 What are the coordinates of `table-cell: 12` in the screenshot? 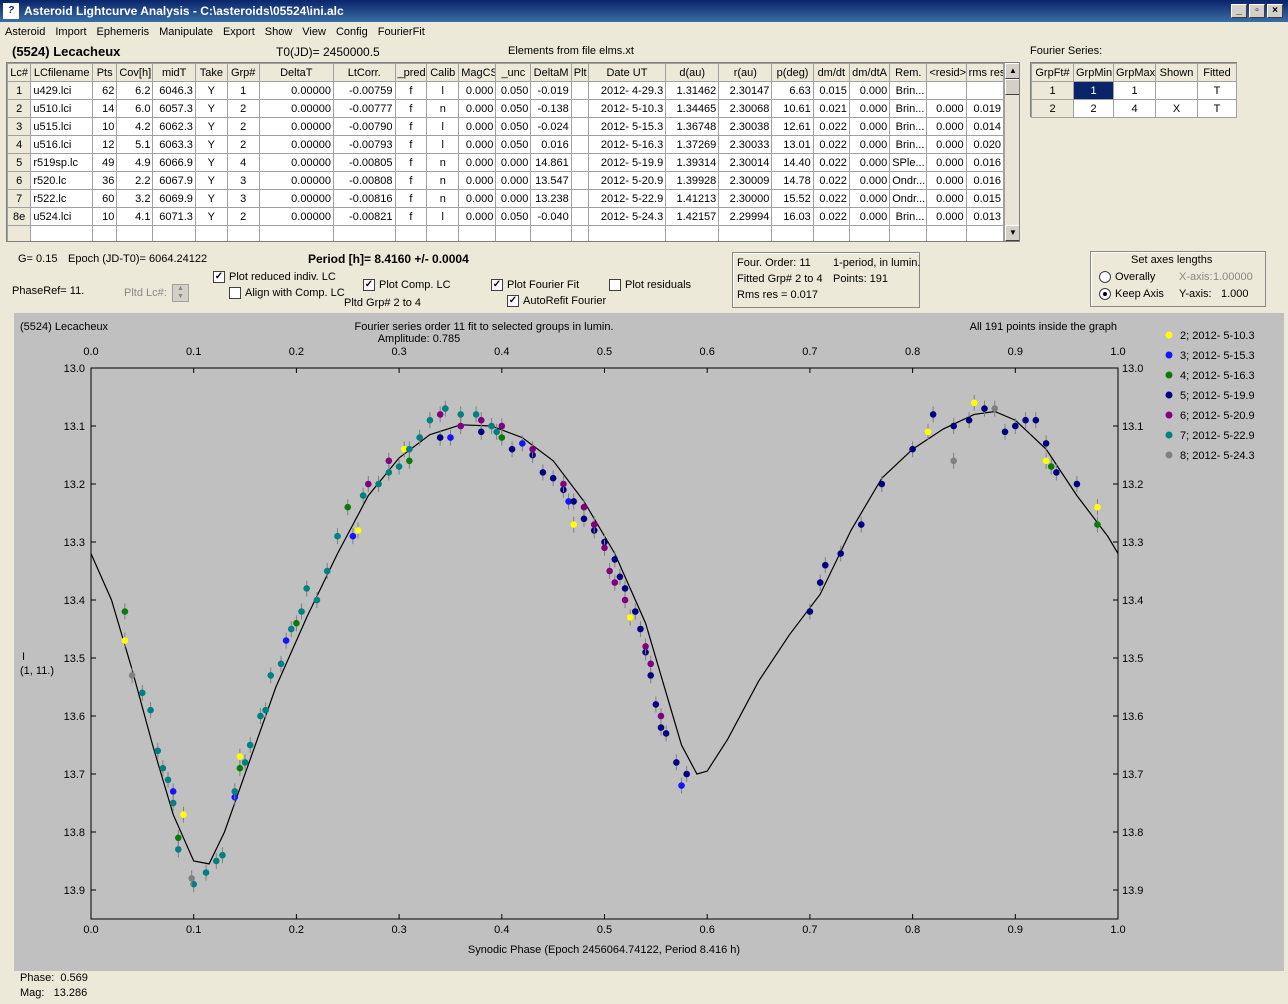 It's located at (104, 144).